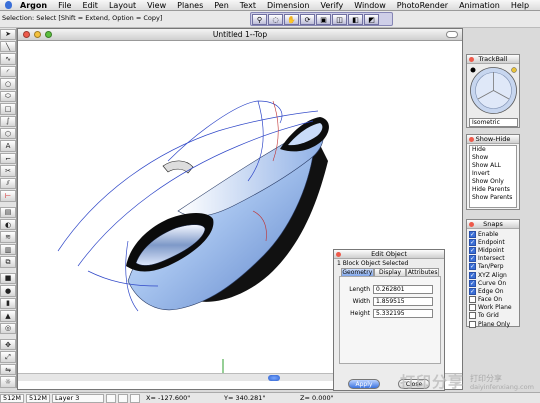 The width and height of the screenshot is (540, 403). What do you see at coordinates (90, 5) in the screenshot?
I see `menu-edit: Edit` at bounding box center [90, 5].